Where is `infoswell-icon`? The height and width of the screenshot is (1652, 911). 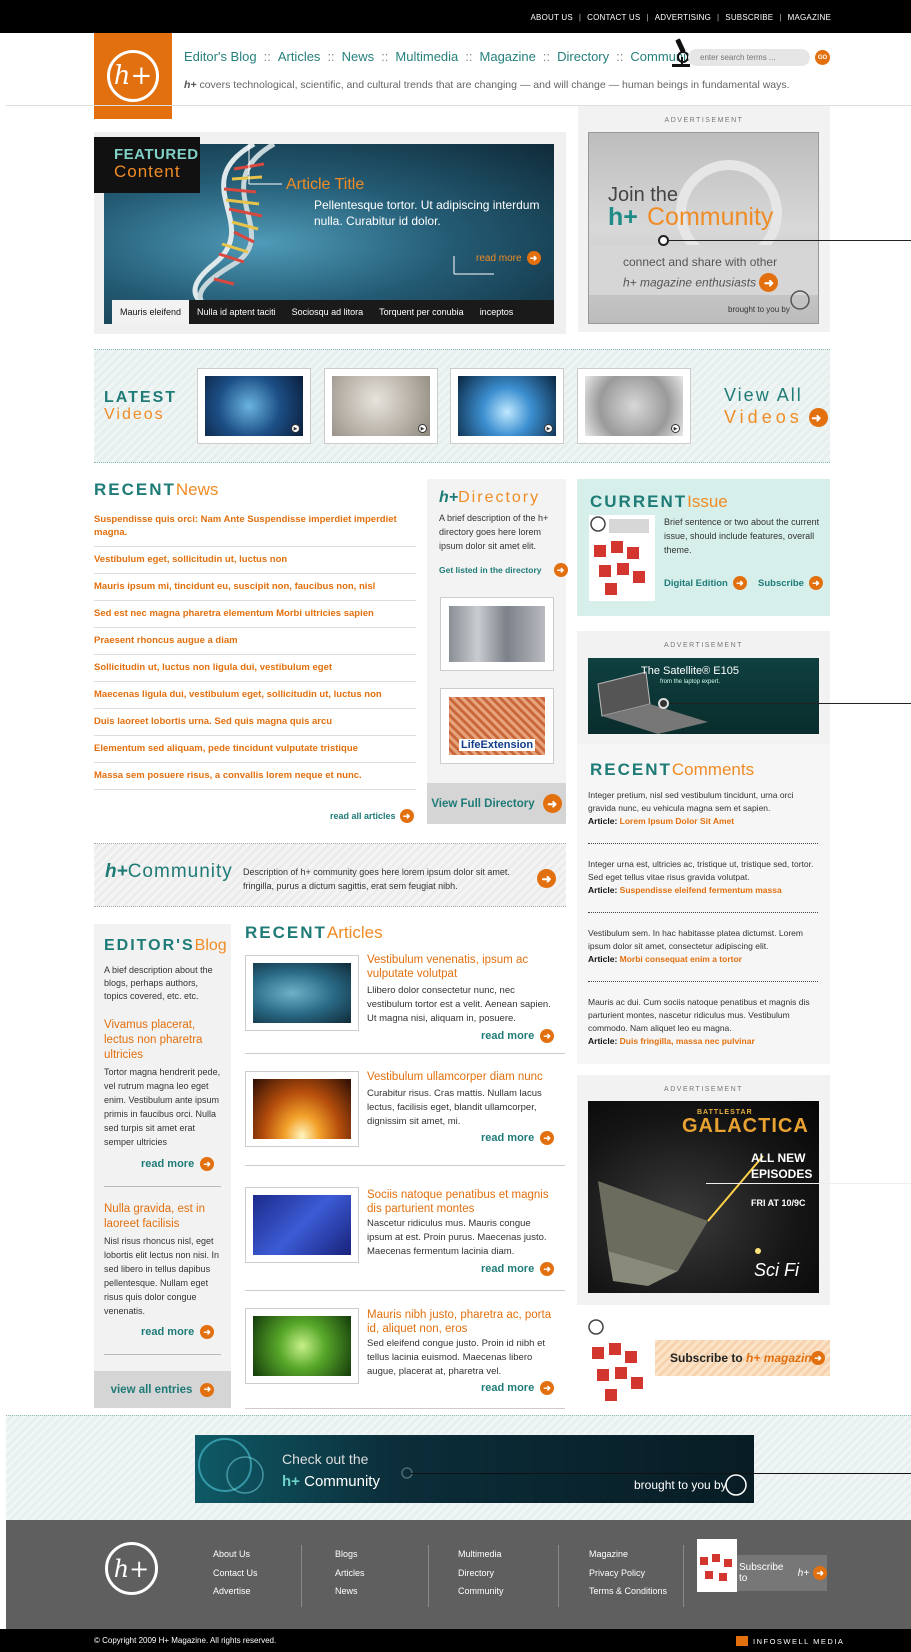
infoswell-icon is located at coordinates (742, 1641).